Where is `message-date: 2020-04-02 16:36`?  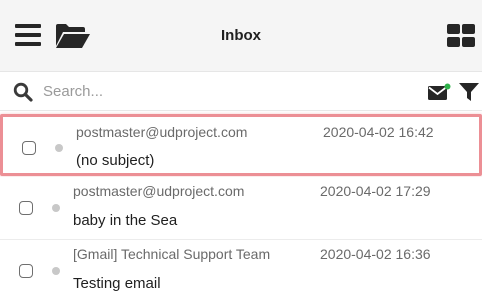 message-date: 2020-04-02 16:36 is located at coordinates (375, 254).